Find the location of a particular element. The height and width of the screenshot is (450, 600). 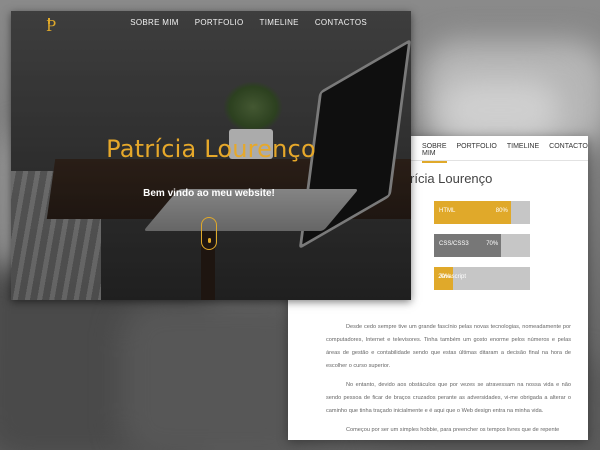

skill-bar-html: HTML 80% is located at coordinates (482, 212).